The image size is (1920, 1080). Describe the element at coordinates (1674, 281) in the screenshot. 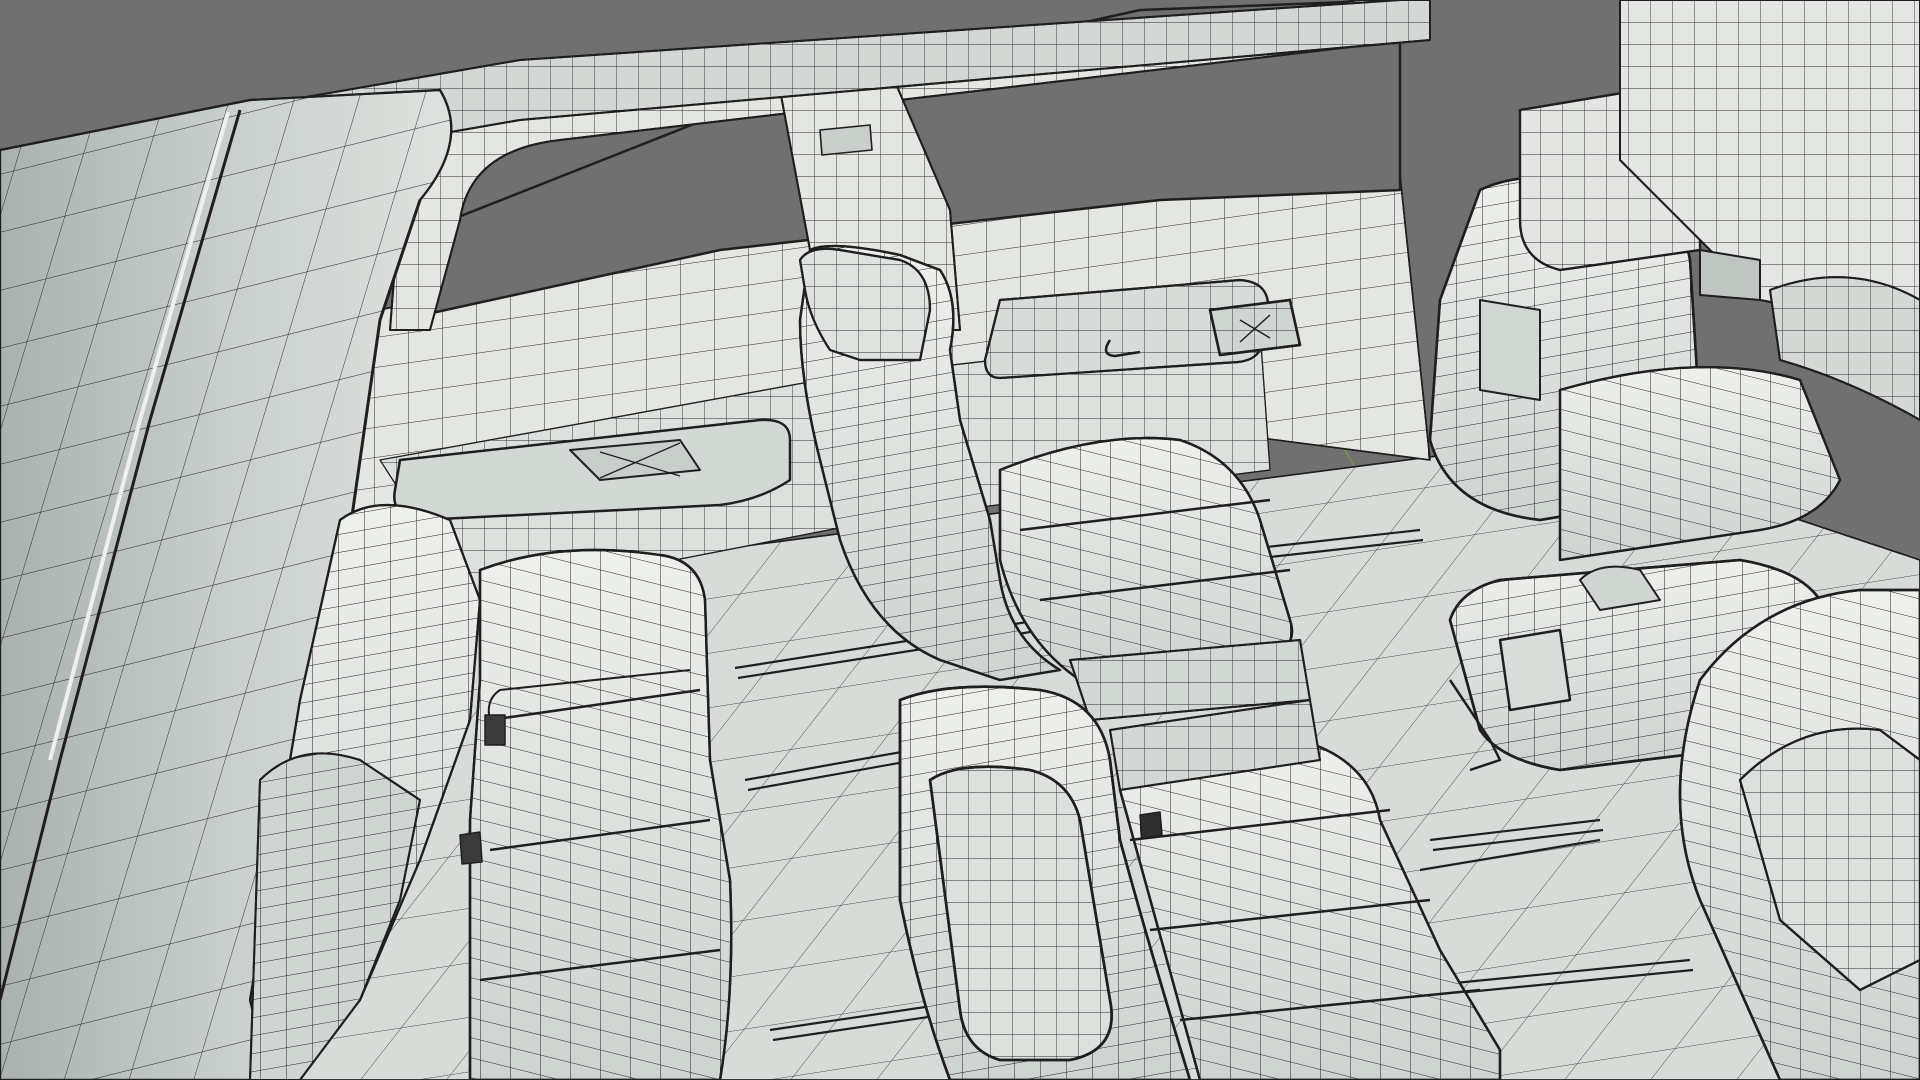

I see `driver-seat-icon` at that location.